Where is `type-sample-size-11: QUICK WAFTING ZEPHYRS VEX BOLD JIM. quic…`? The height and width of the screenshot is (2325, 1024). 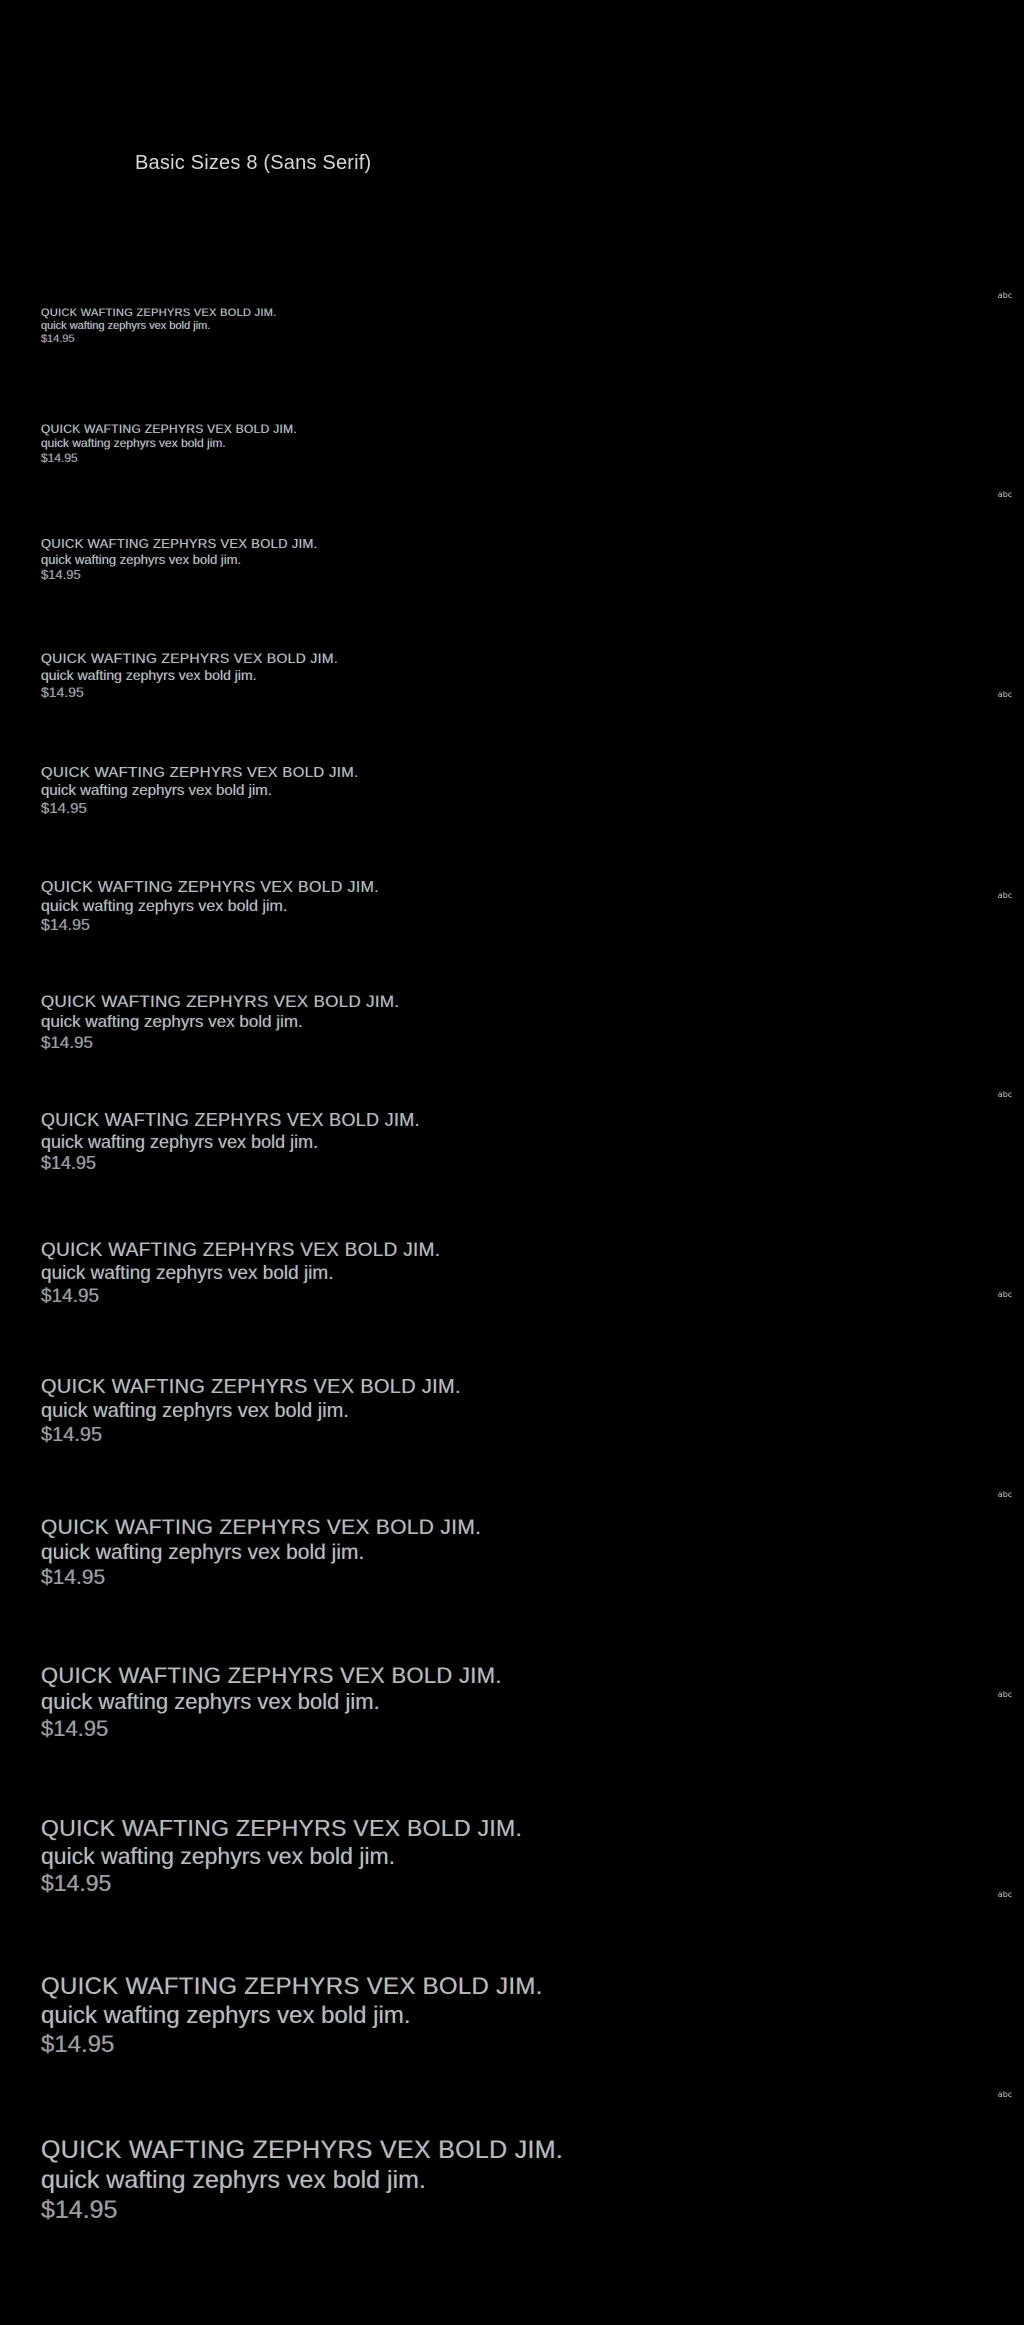
type-sample-size-11: QUICK WAFTING ZEPHYRS VEX BOLD JIM. quic… is located at coordinates (189, 675).